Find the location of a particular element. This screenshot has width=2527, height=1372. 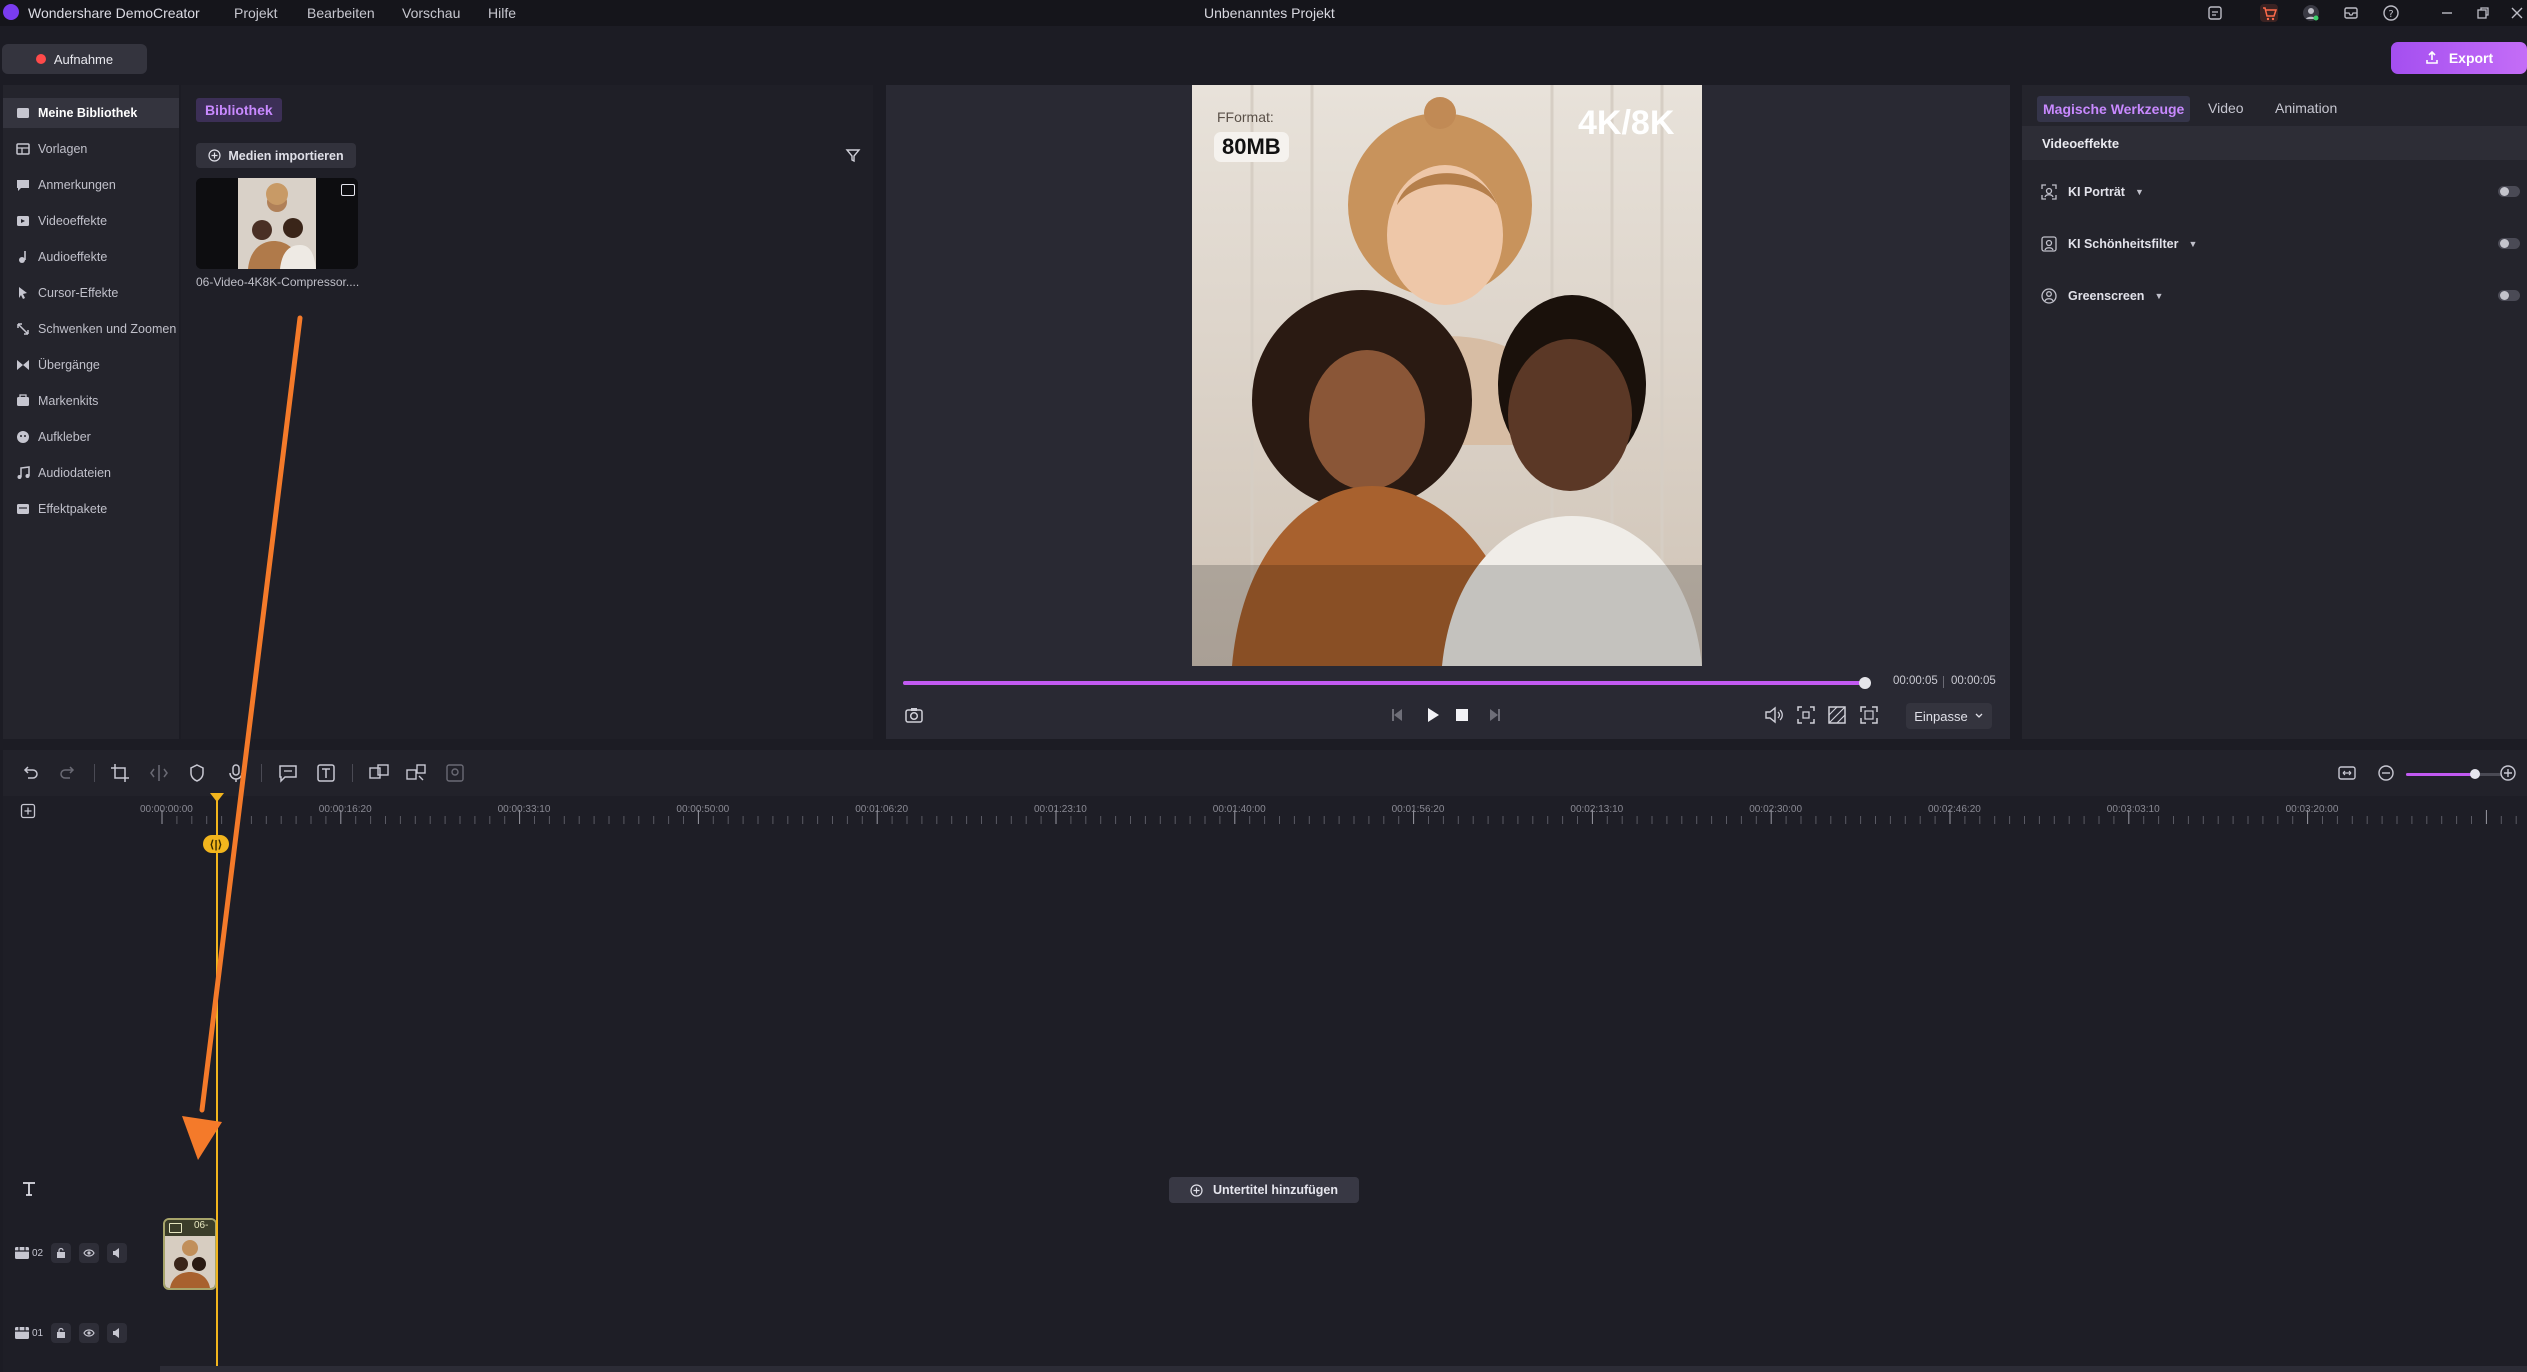

menu-vorschau: Vorschau is located at coordinates (431, 13).